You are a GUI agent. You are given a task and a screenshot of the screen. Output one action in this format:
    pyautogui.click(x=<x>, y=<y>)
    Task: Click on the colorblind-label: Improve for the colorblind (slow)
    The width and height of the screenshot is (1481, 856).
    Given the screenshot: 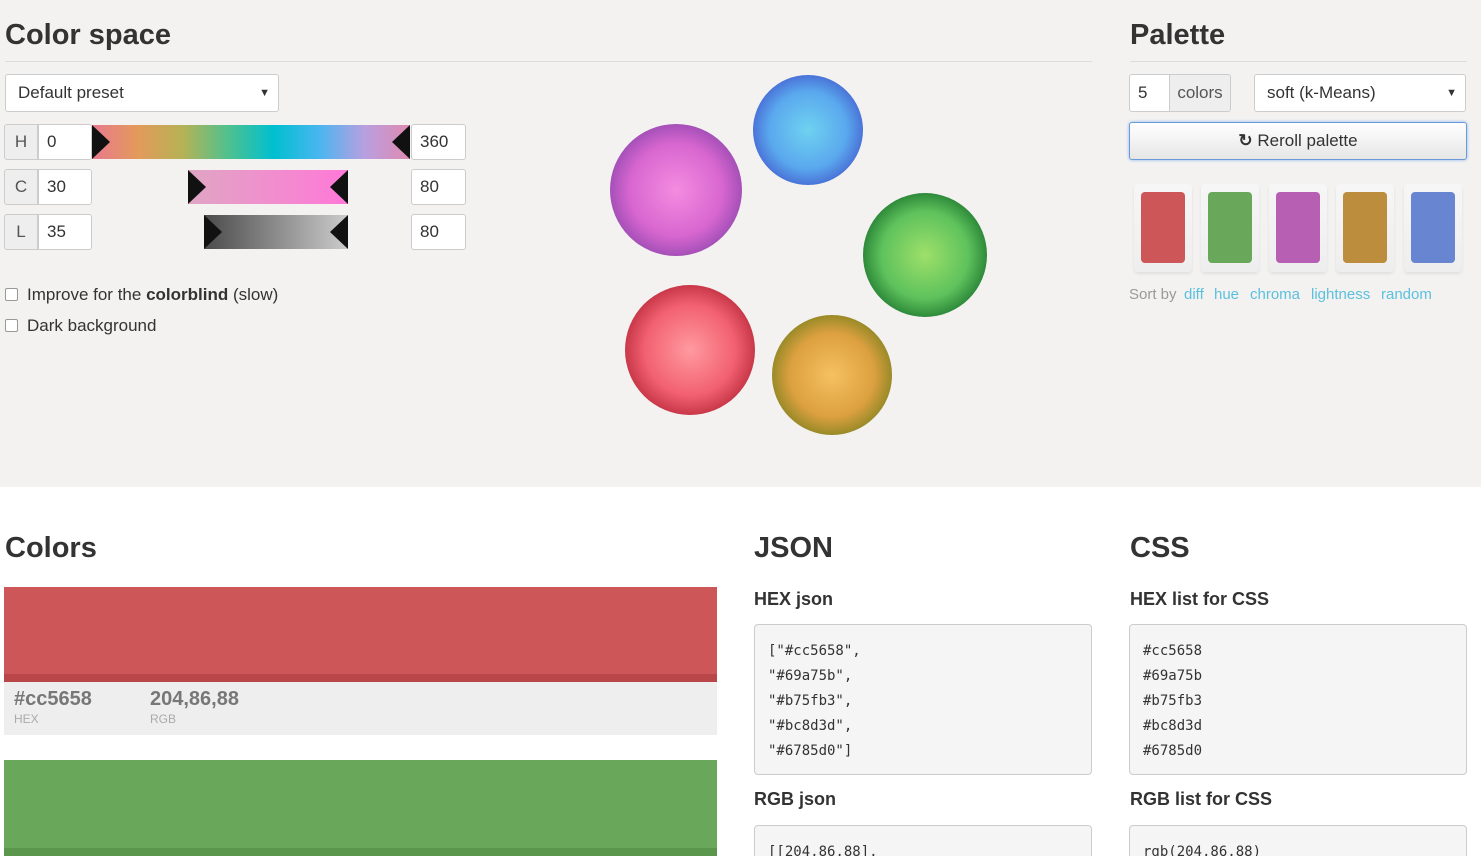 What is the action you would take?
    pyautogui.click(x=152, y=295)
    